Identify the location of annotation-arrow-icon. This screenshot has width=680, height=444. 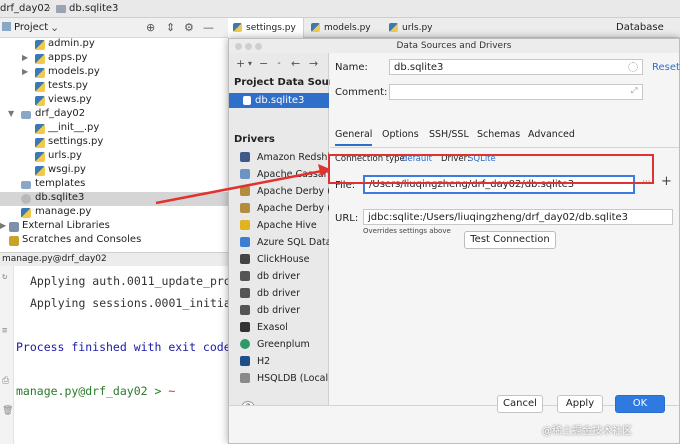
(242, 184).